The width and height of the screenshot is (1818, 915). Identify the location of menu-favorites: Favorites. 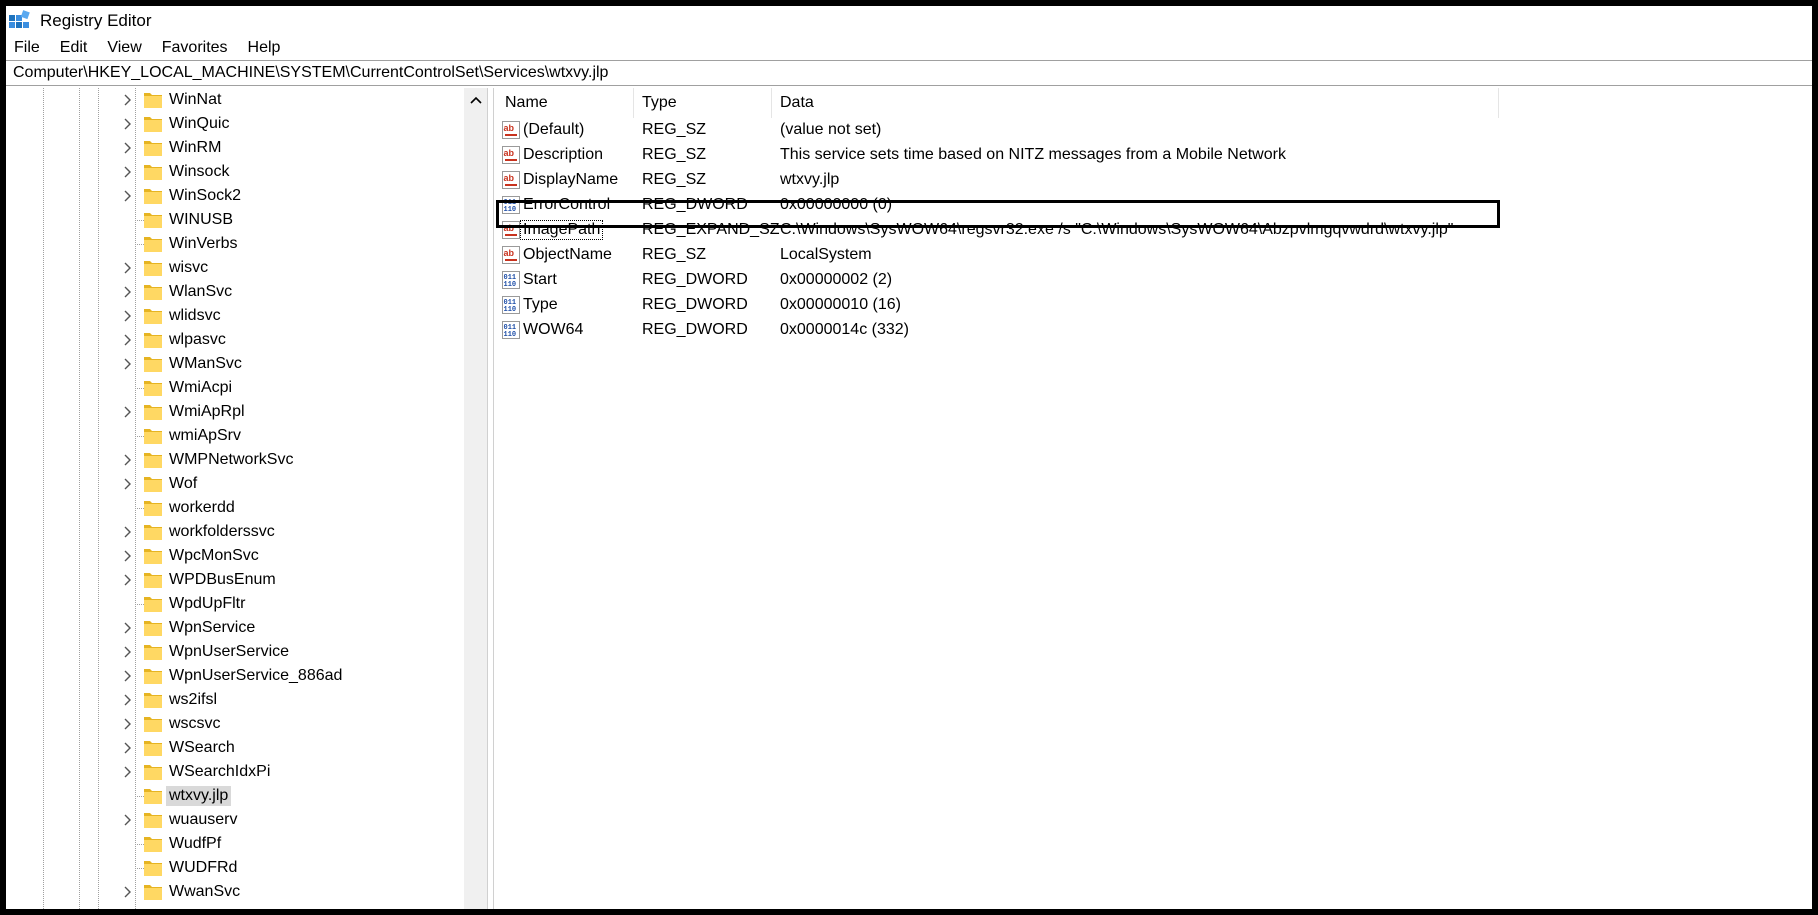
(195, 48).